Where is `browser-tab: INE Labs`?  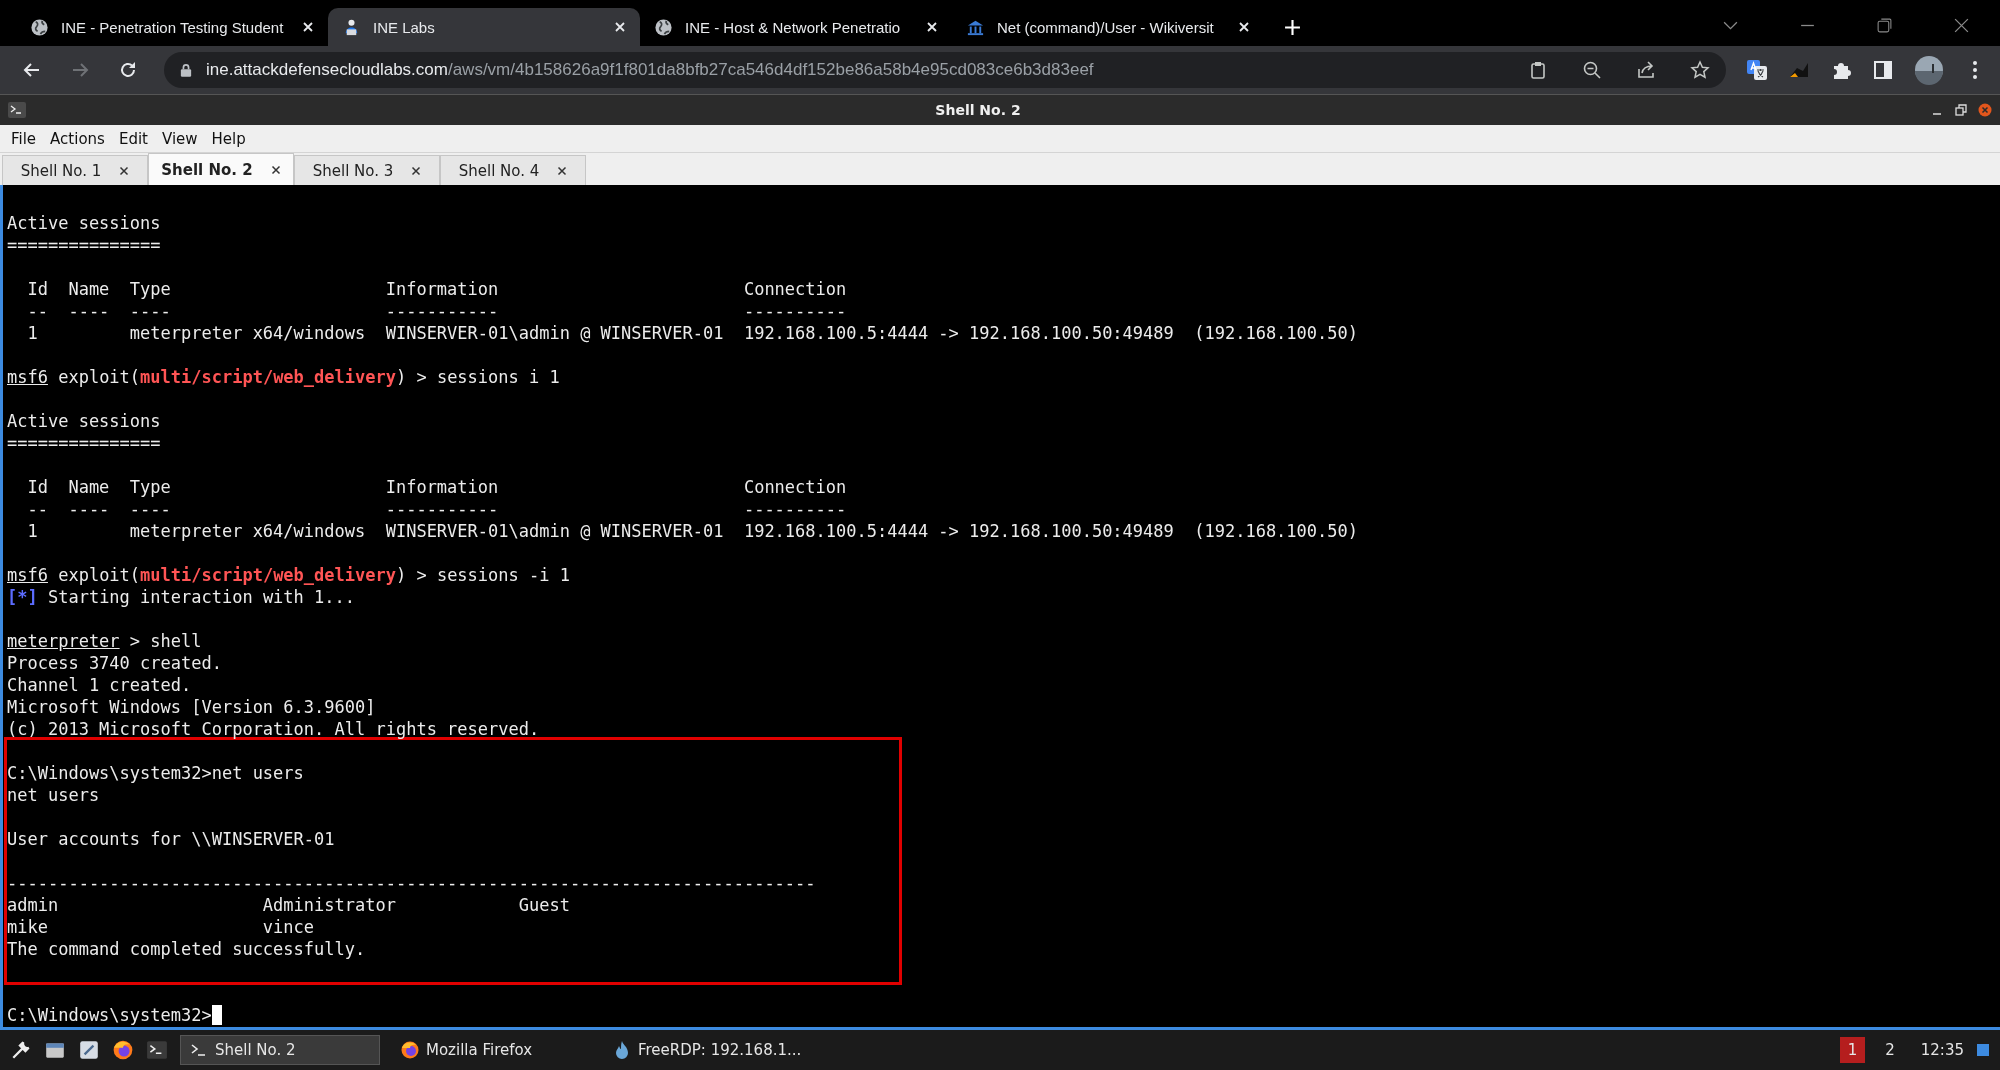 browser-tab: INE Labs is located at coordinates (484, 27).